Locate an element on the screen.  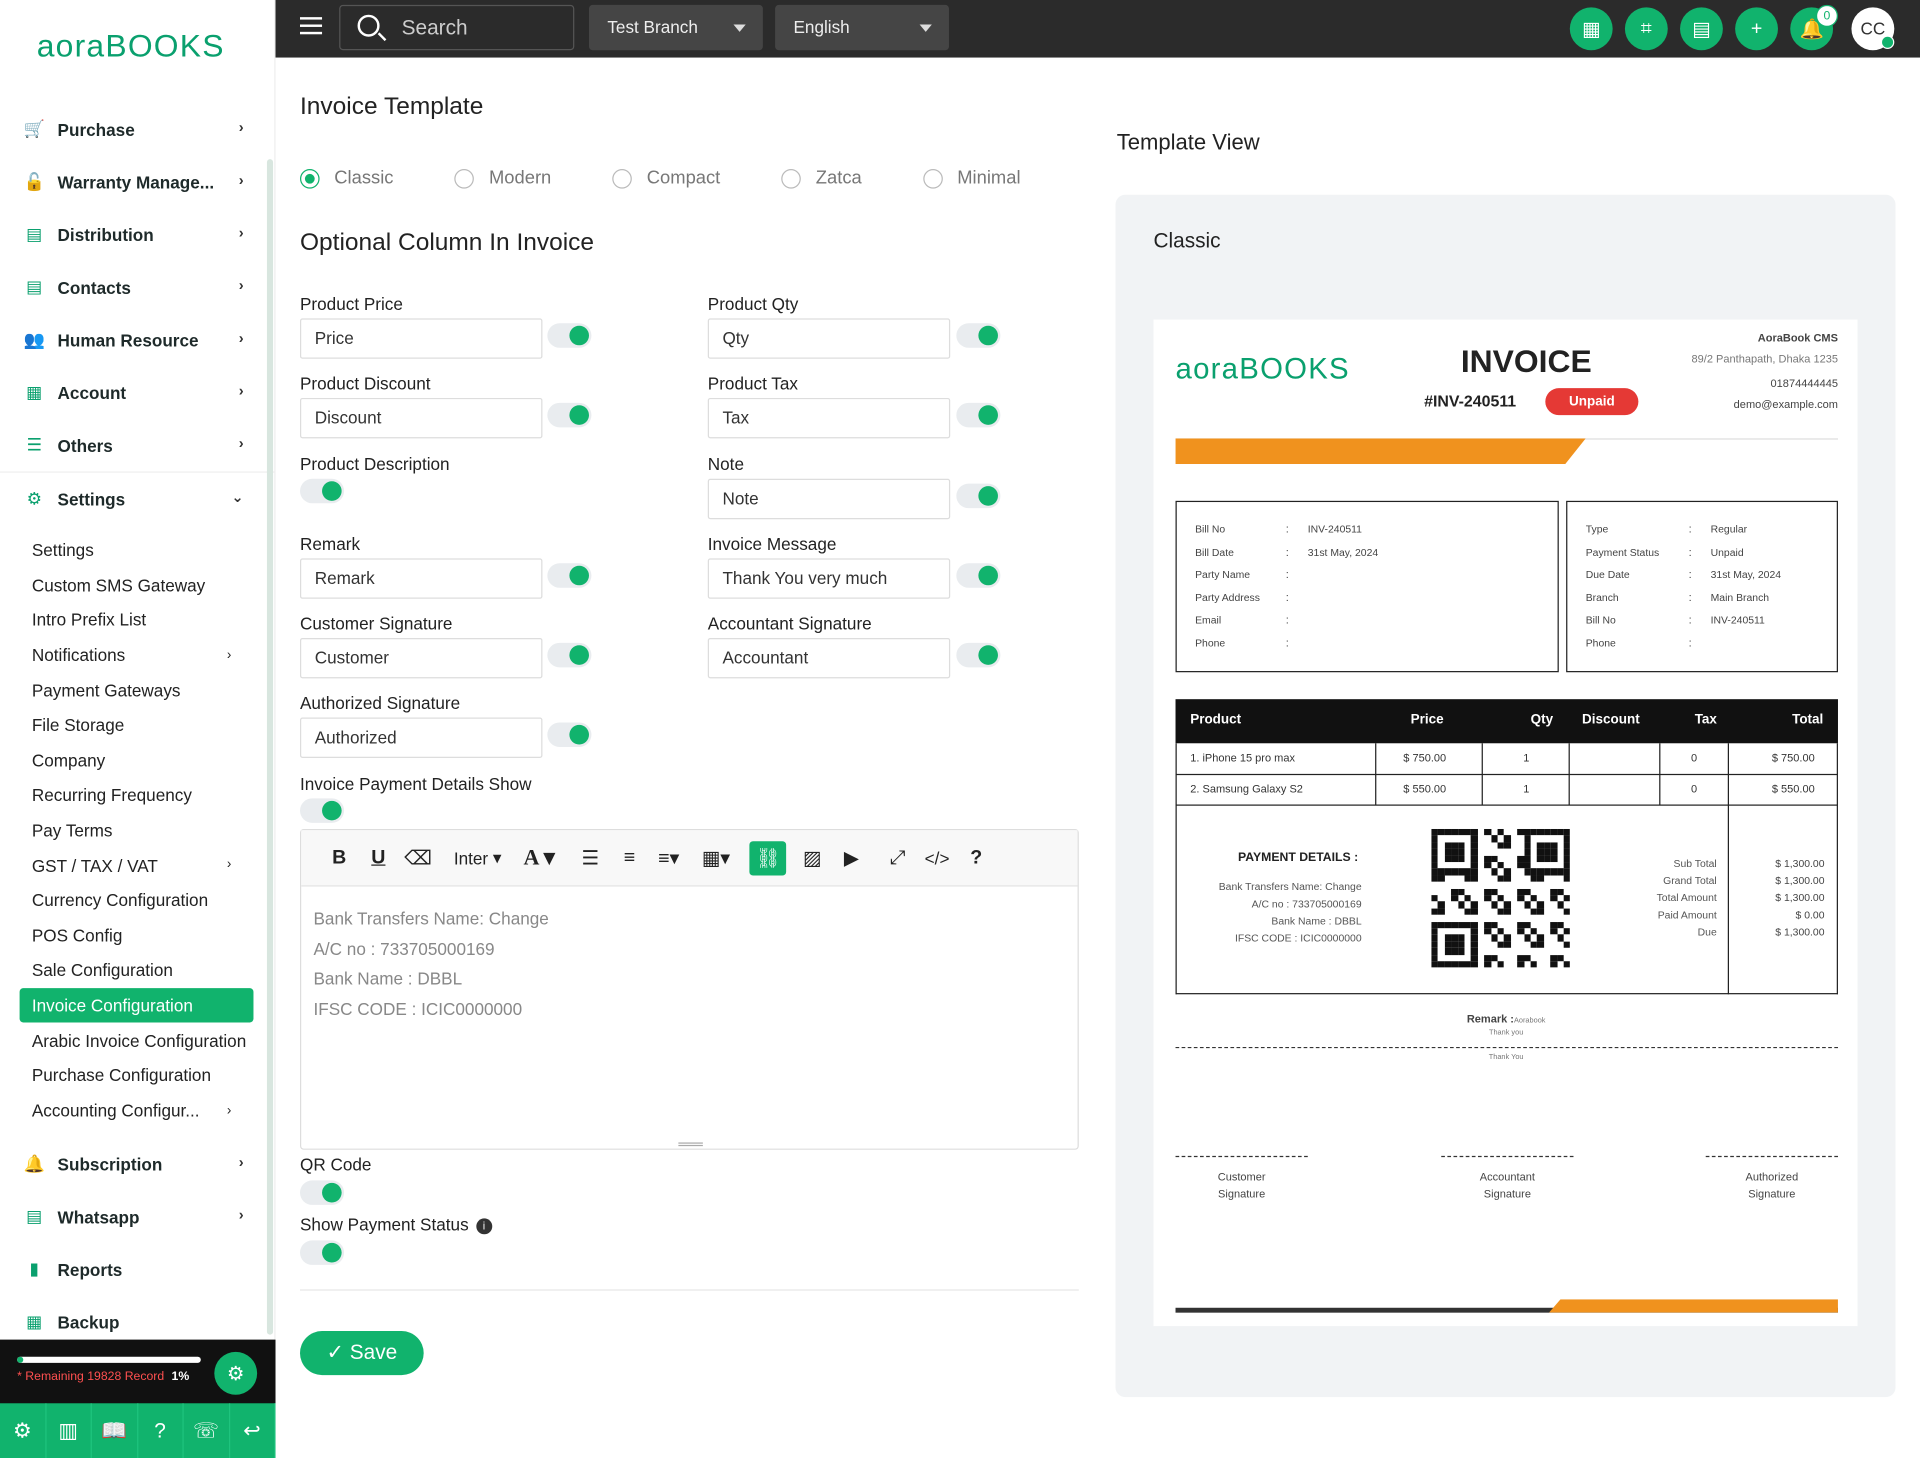
submenu-item-recurring-frequency: Recurring Frequency is located at coordinates (137, 795).